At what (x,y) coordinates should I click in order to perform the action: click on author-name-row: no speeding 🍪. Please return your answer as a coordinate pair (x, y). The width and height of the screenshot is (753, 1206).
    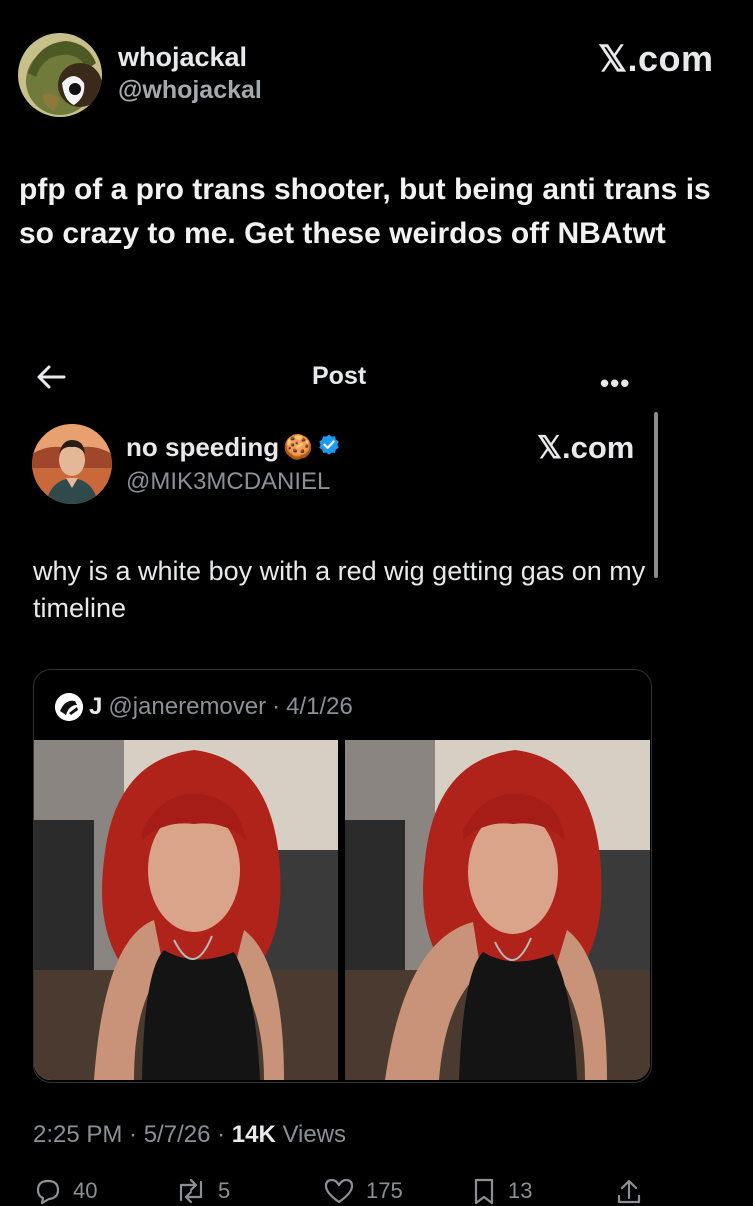
    Looking at the image, I should click on (233, 447).